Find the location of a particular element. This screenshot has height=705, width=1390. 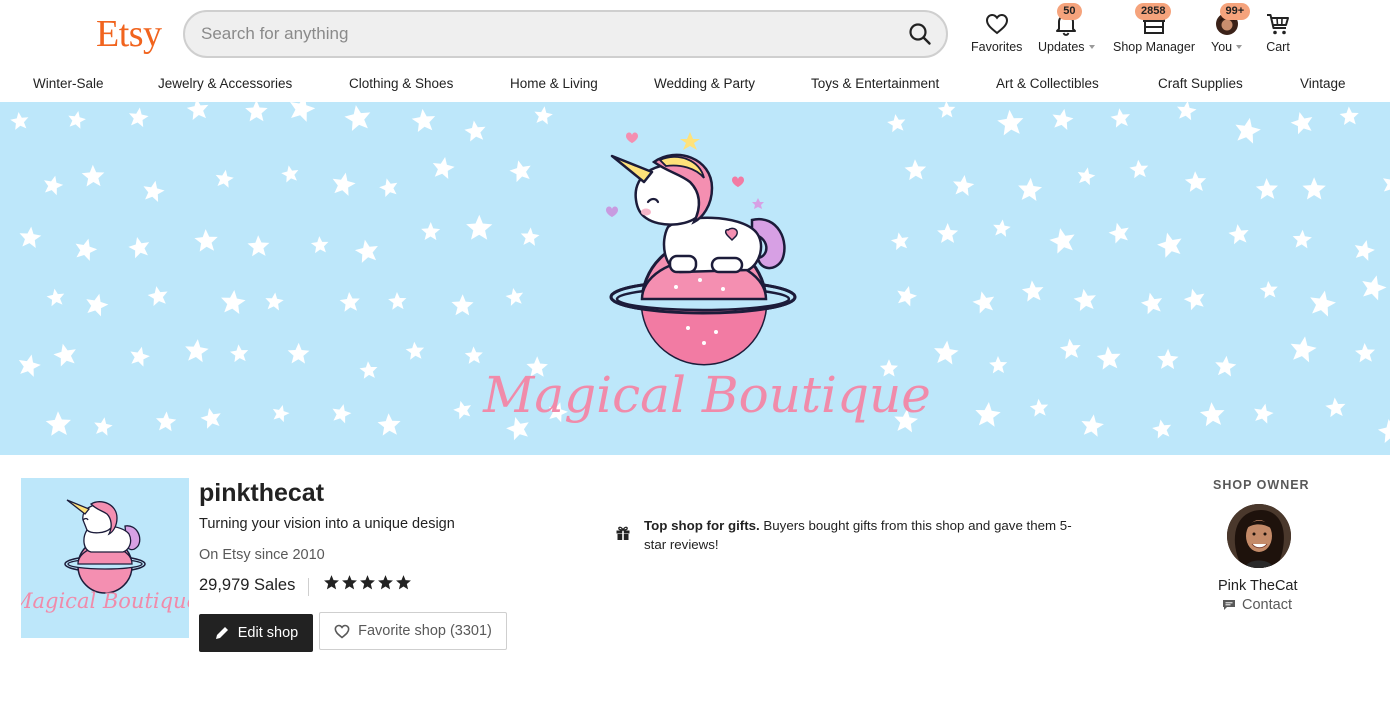

search-input is located at coordinates (541, 34).